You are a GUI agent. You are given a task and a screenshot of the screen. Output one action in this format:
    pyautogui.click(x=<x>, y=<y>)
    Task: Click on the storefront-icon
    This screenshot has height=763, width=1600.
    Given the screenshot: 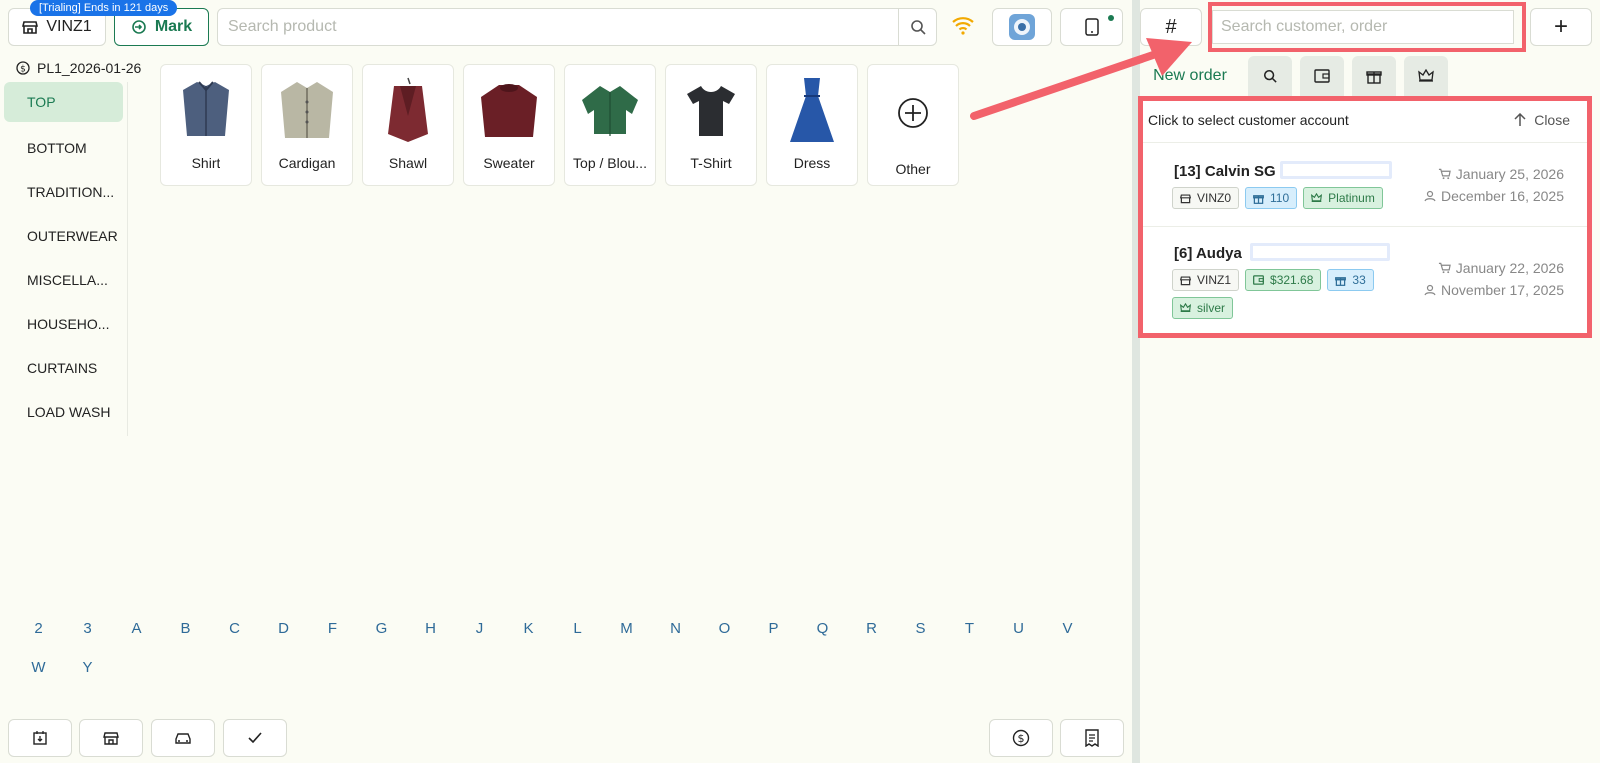 What is the action you would take?
    pyautogui.click(x=111, y=738)
    